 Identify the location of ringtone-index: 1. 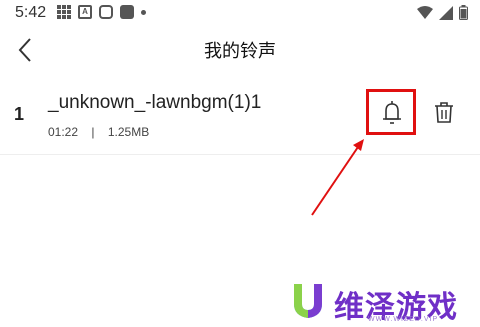
(19, 114).